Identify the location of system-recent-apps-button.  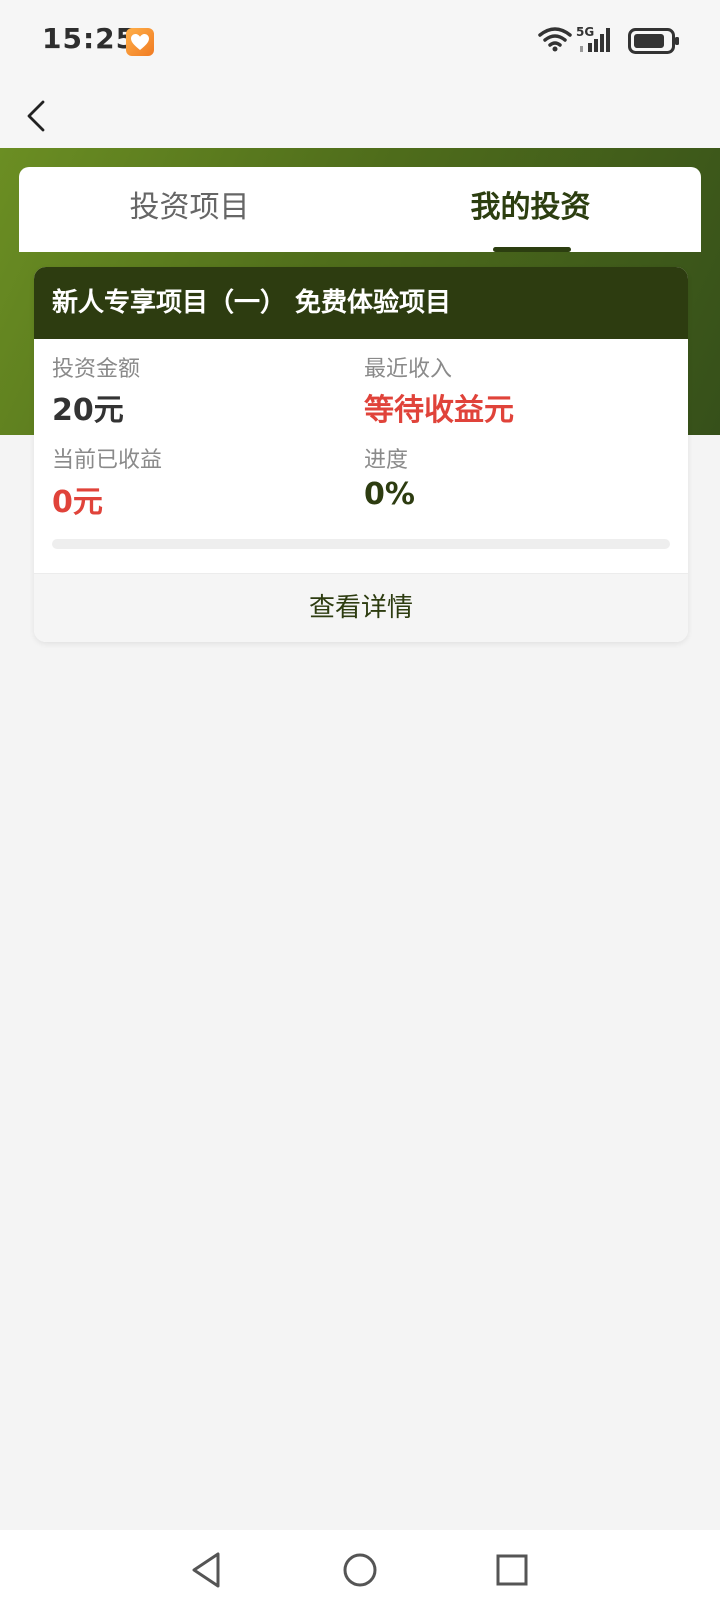
(512, 1570).